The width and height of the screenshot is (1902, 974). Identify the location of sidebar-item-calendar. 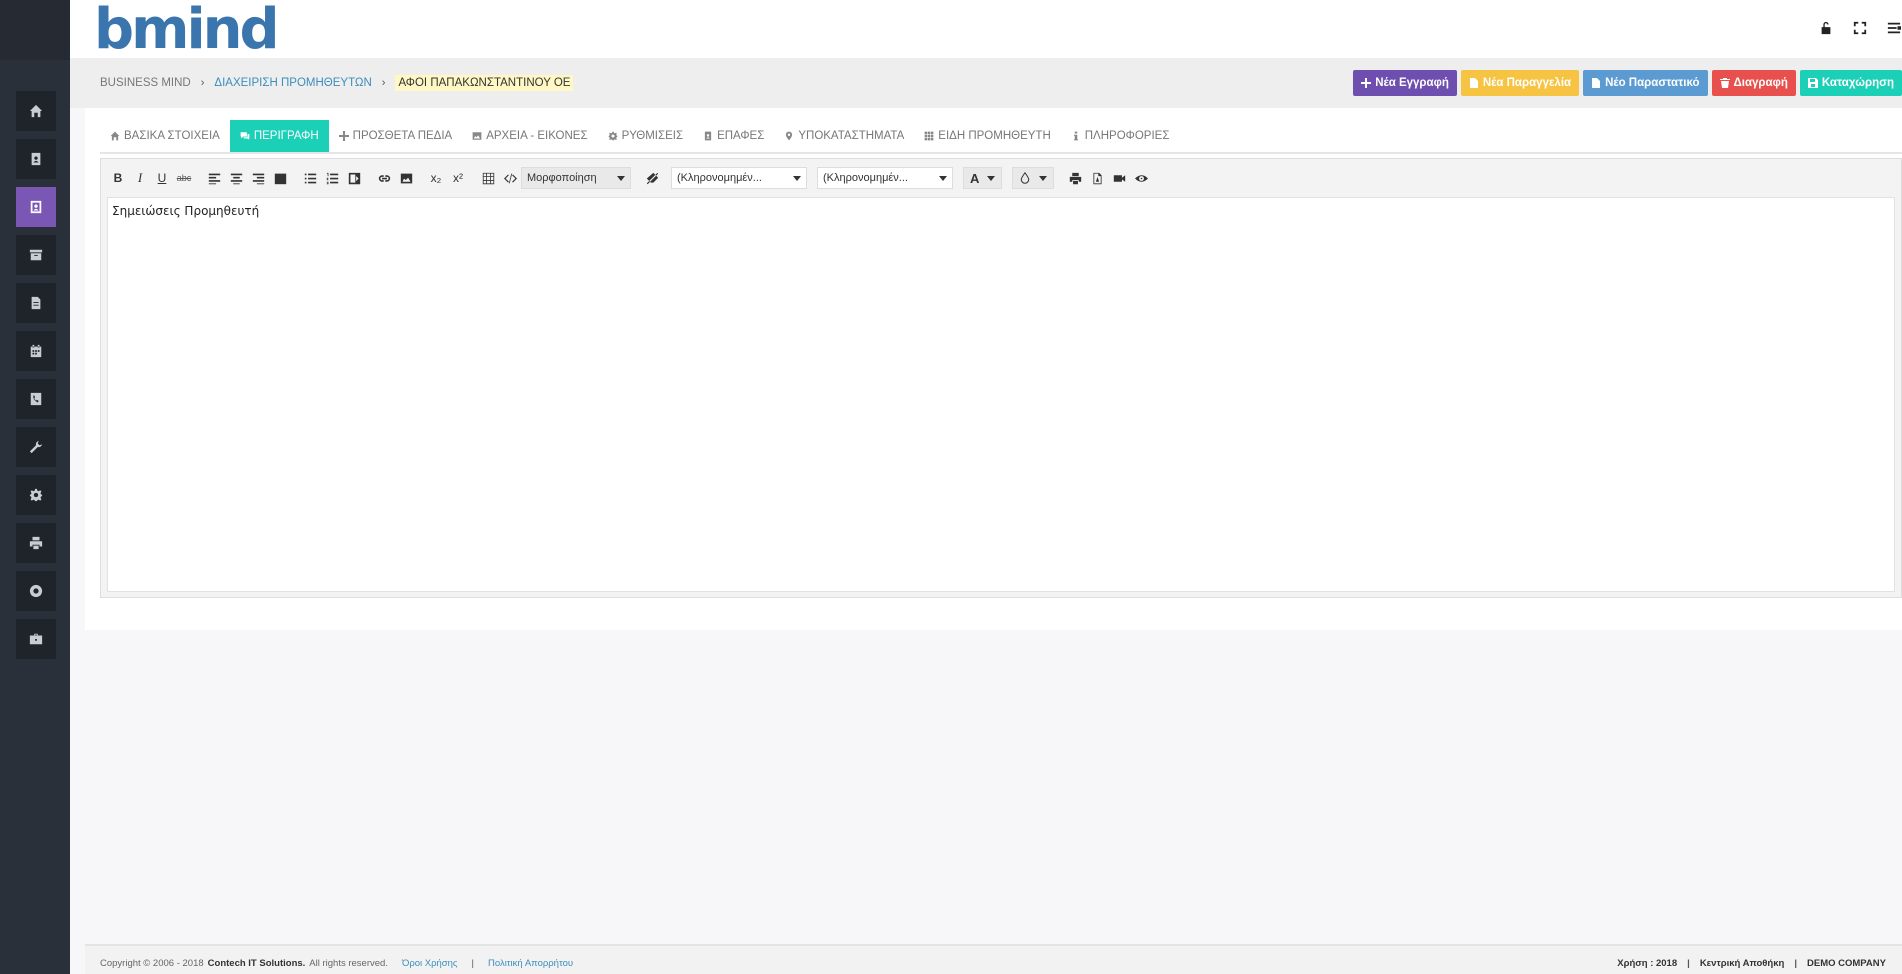
(36, 351).